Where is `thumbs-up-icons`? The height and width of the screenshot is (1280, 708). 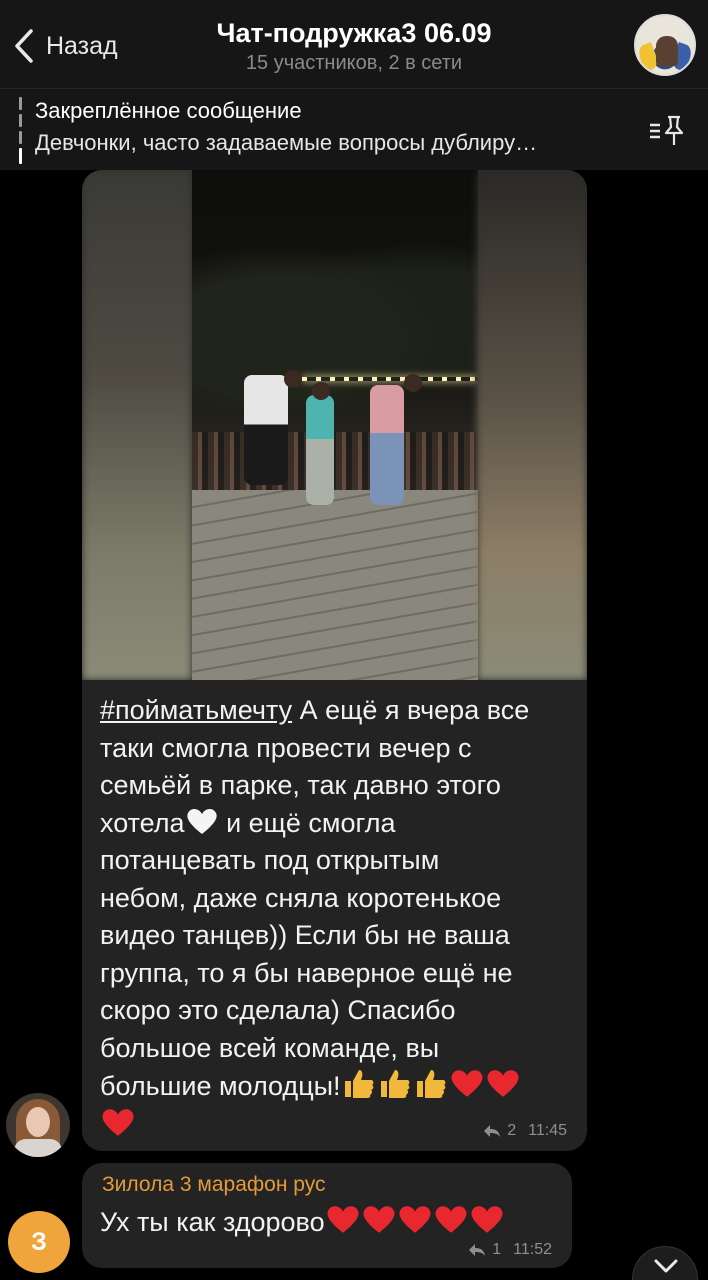 thumbs-up-icons is located at coordinates (395, 1085).